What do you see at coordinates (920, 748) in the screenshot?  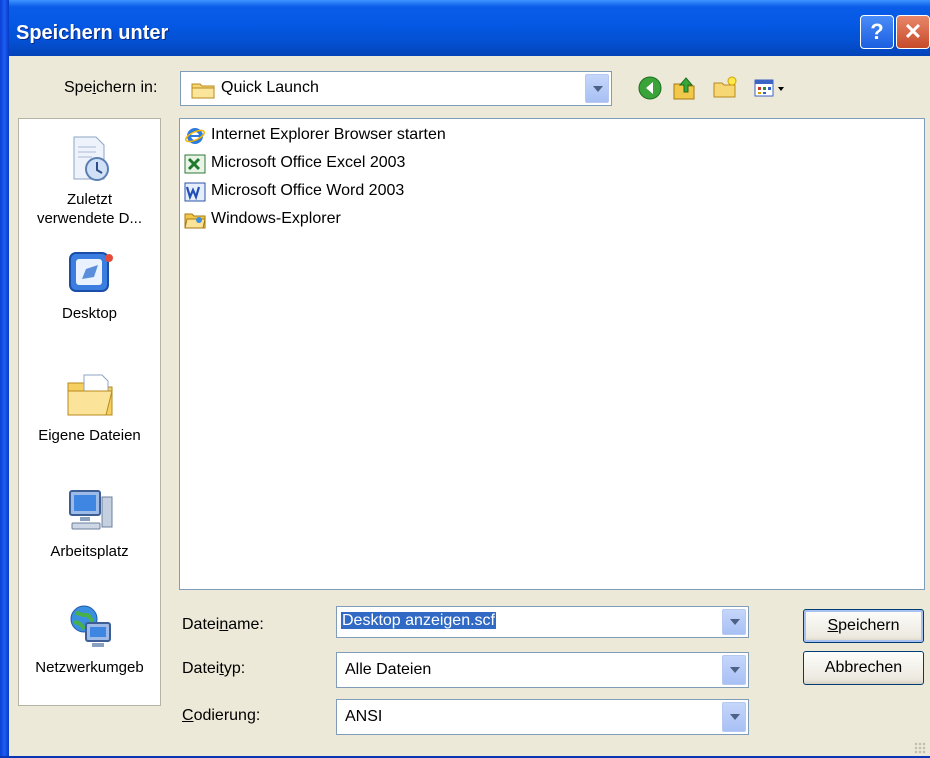 I see `resize-grip` at bounding box center [920, 748].